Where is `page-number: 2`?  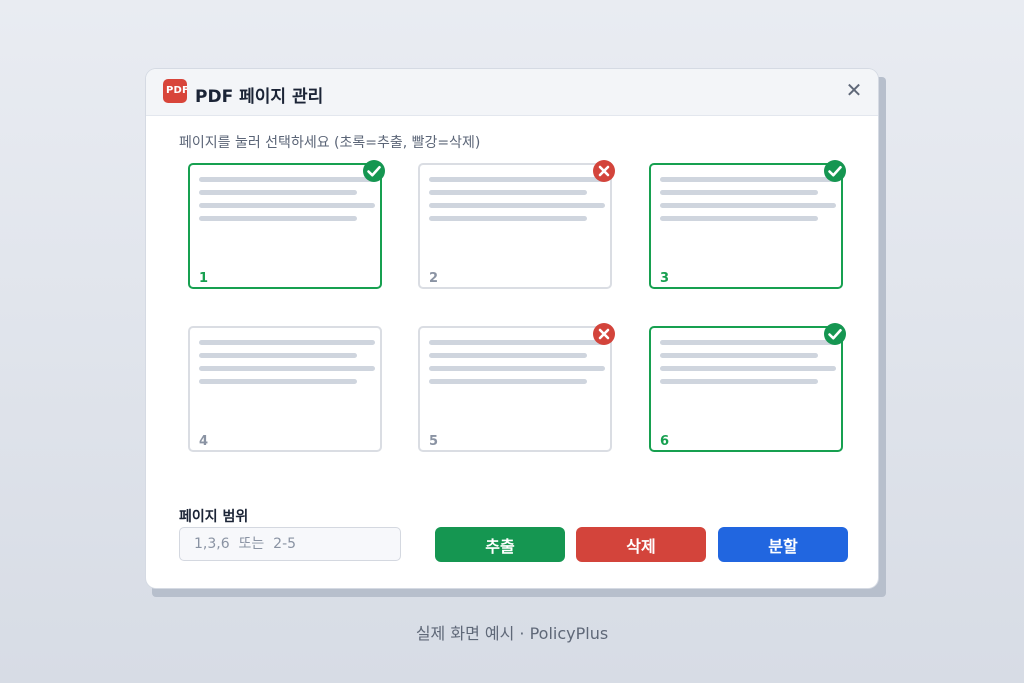 page-number: 2 is located at coordinates (434, 278).